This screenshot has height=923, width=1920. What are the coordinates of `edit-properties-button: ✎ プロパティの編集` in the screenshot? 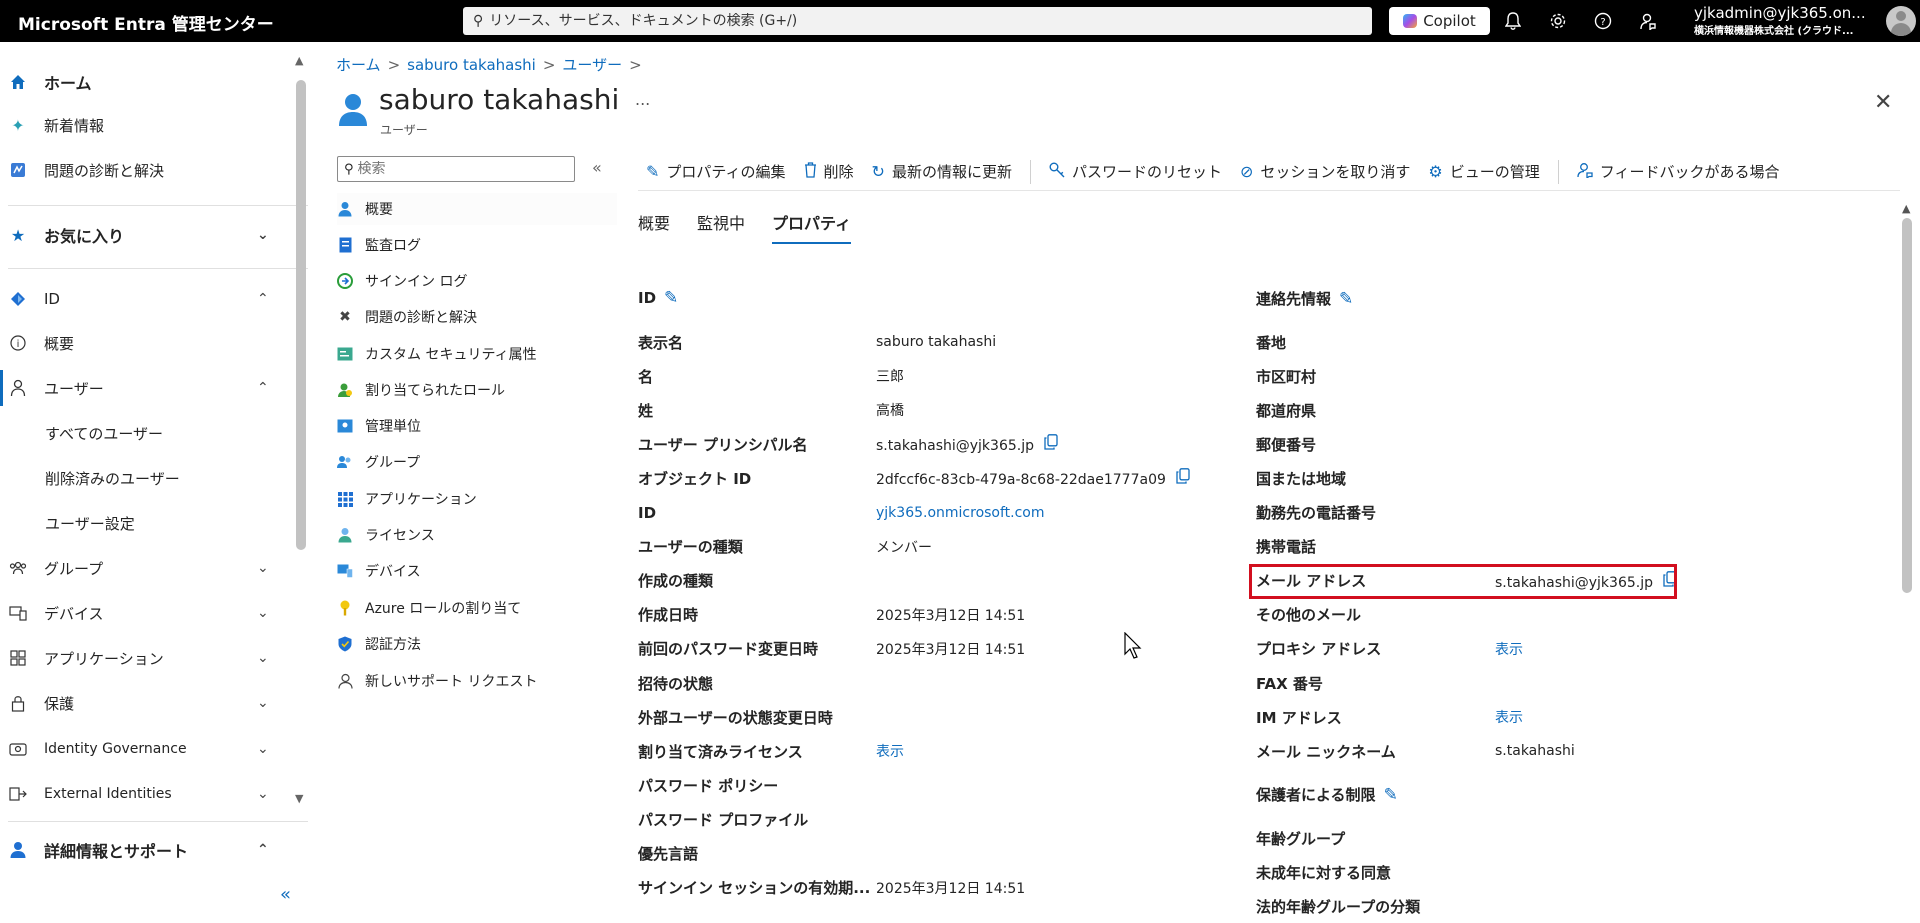 It's located at (716, 171).